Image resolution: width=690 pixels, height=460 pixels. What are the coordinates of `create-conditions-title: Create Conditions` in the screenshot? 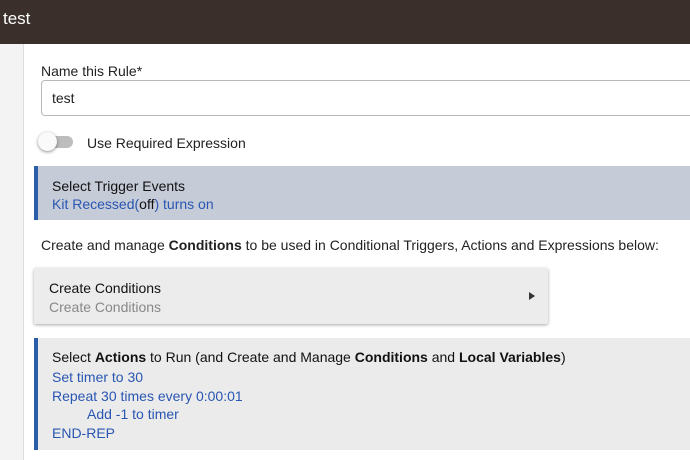 It's located at (105, 288).